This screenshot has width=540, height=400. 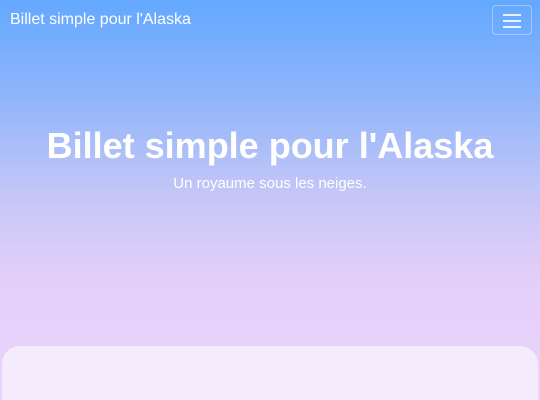 I want to click on hamburger-menu-icon, so click(x=512, y=21).